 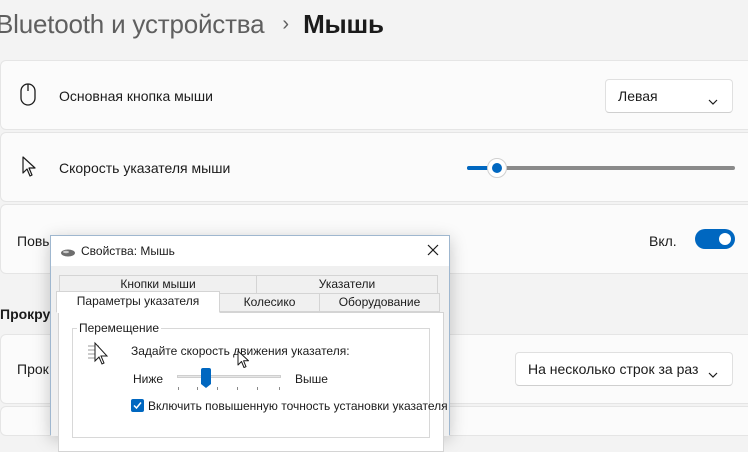 What do you see at coordinates (286, 23) in the screenshot?
I see `chevron-right-icon: ›` at bounding box center [286, 23].